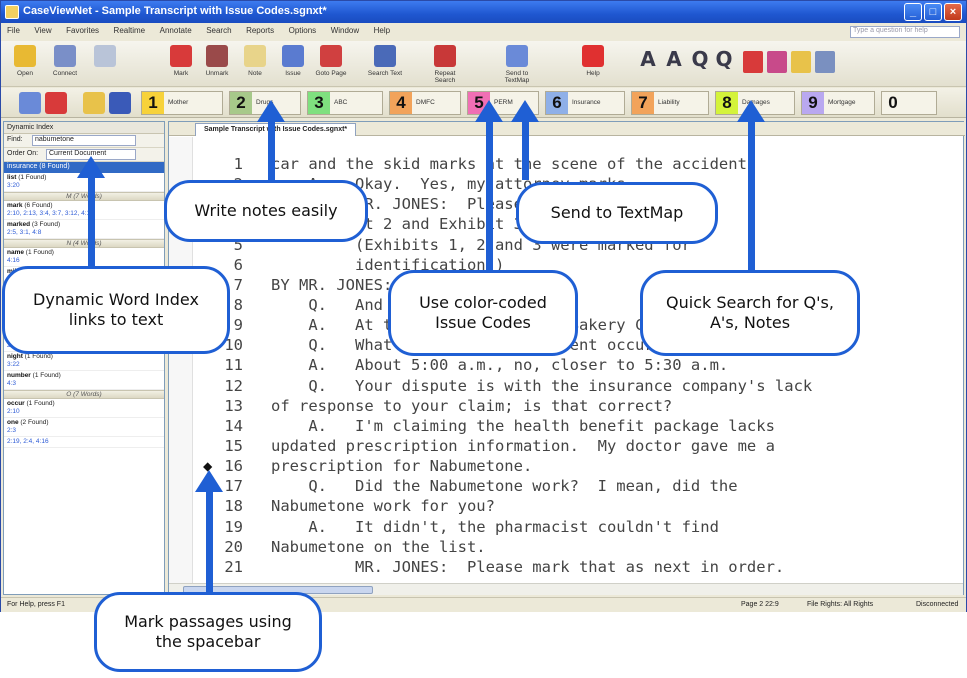 The height and width of the screenshot is (678, 967). Describe the element at coordinates (94, 103) in the screenshot. I see `highlight-icon` at that location.